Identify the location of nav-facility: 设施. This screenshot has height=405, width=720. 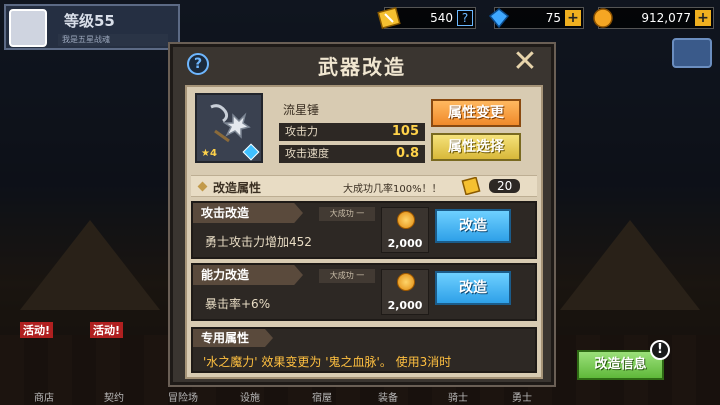
(250, 396).